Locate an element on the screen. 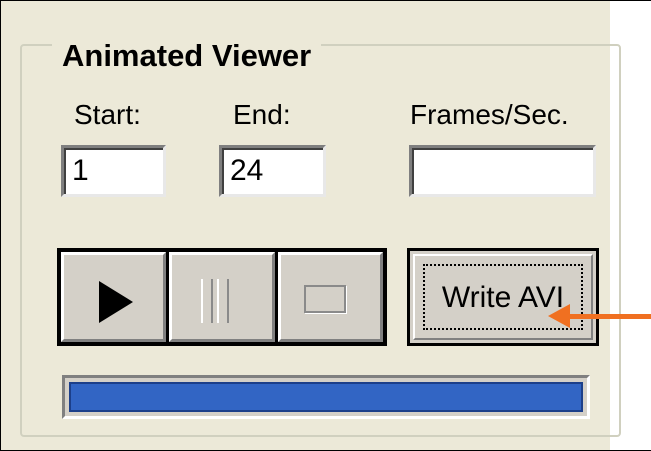  pause-button is located at coordinates (222, 297).